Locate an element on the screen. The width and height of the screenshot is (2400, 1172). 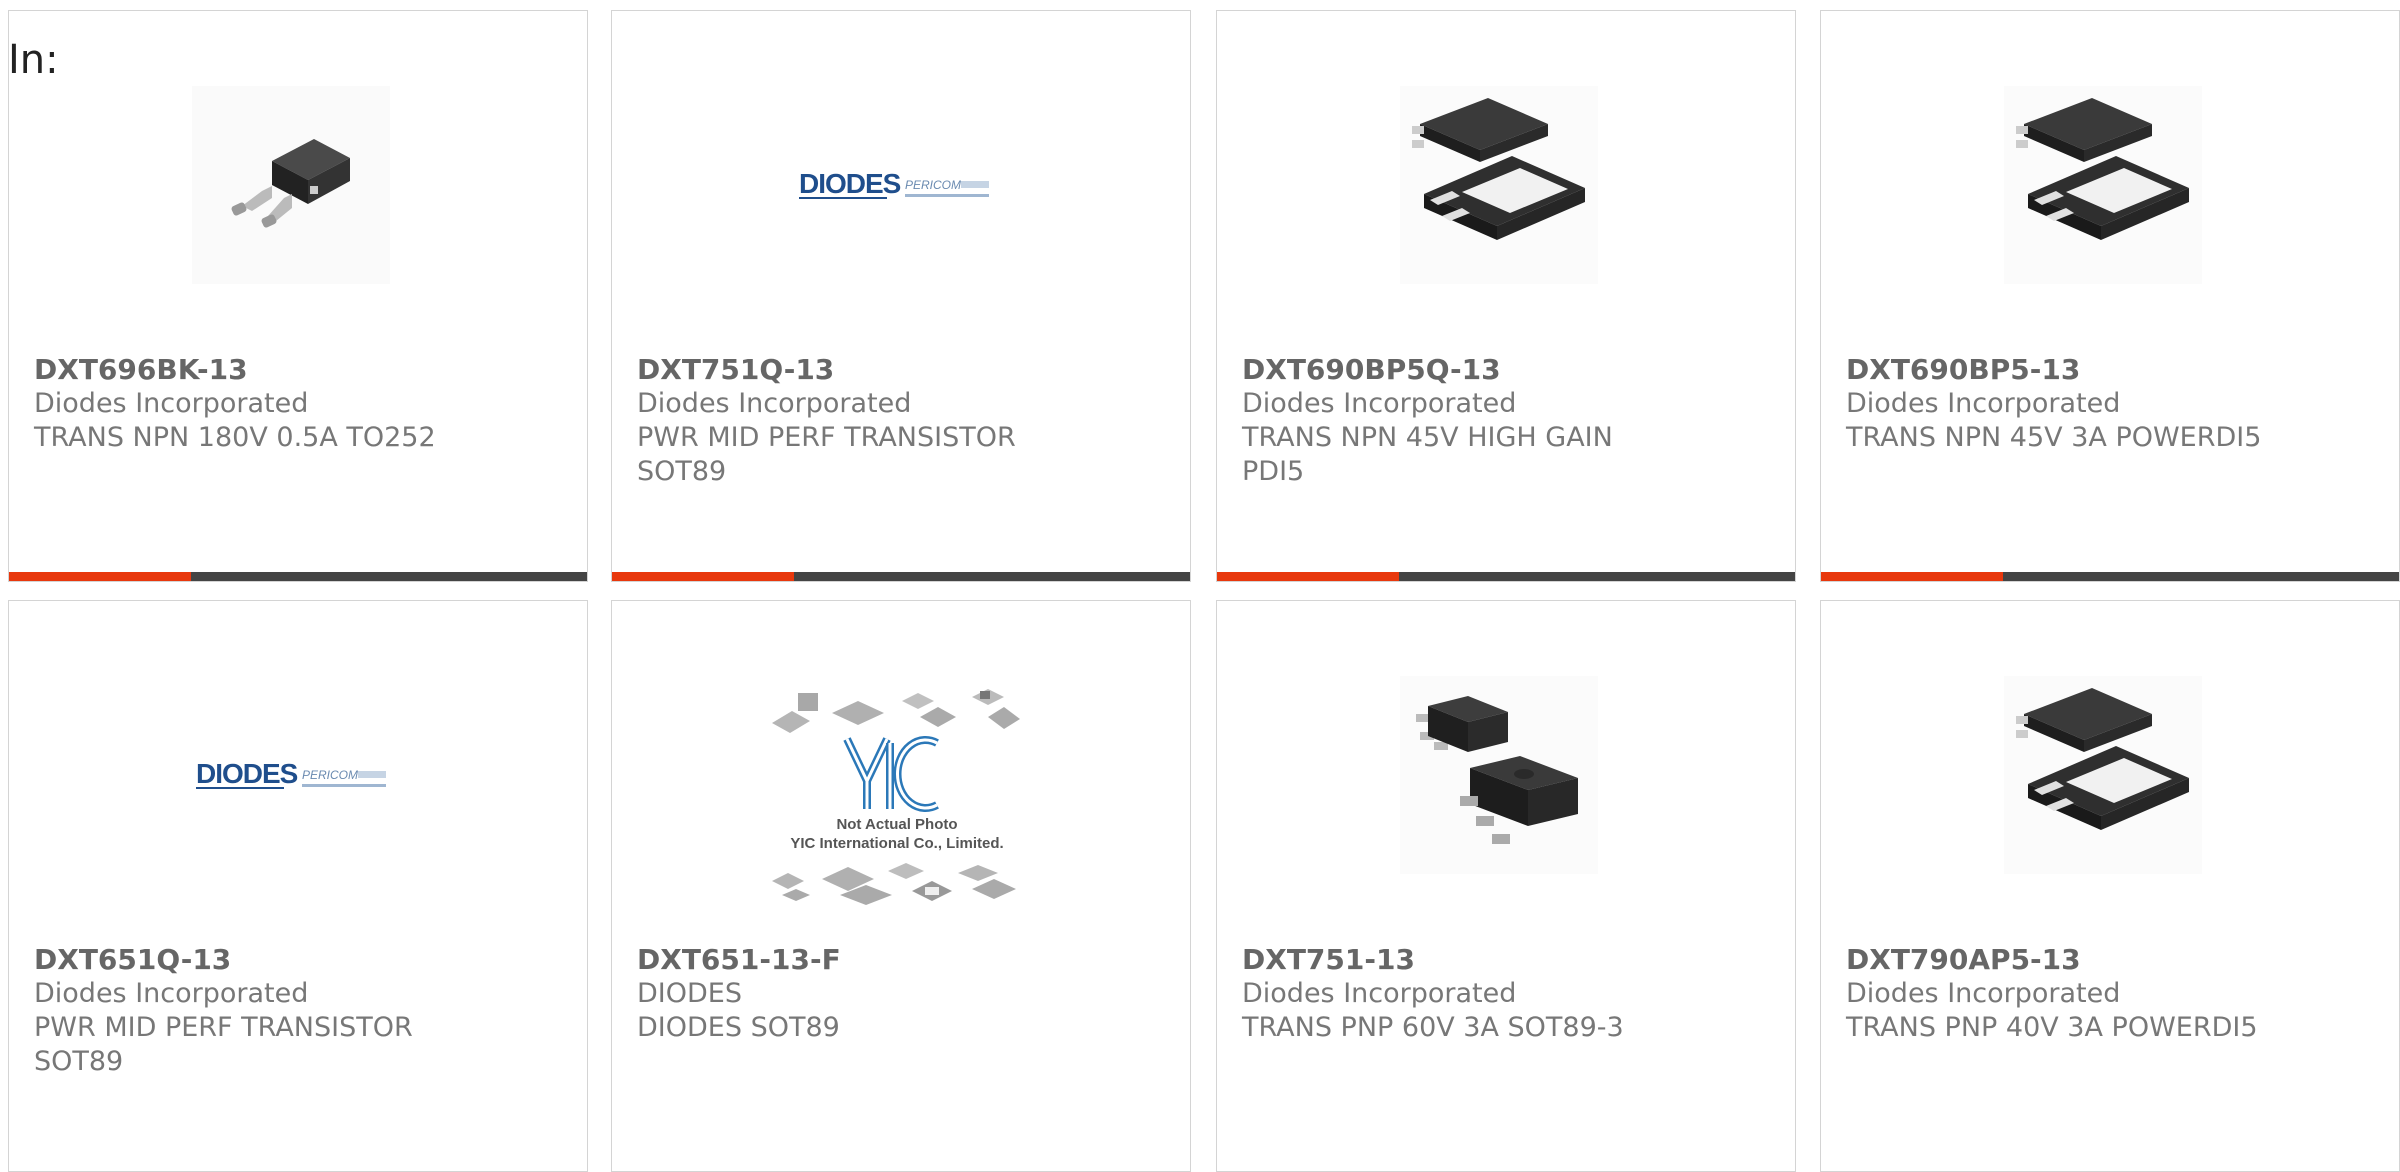
product-description: TRANS NPN 180V 0.5A TO252 is located at coordinates (235, 437).